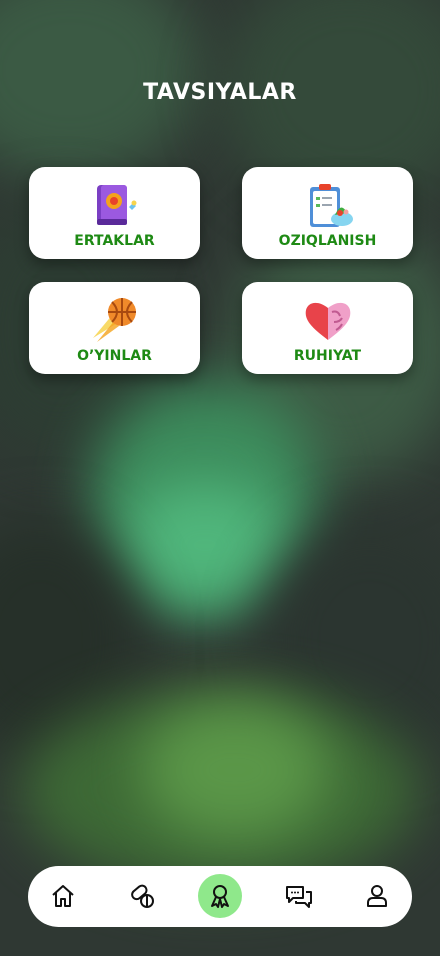 The image size is (440, 956). What do you see at coordinates (114, 241) in the screenshot?
I see `card-label: ERTAKLAR` at bounding box center [114, 241].